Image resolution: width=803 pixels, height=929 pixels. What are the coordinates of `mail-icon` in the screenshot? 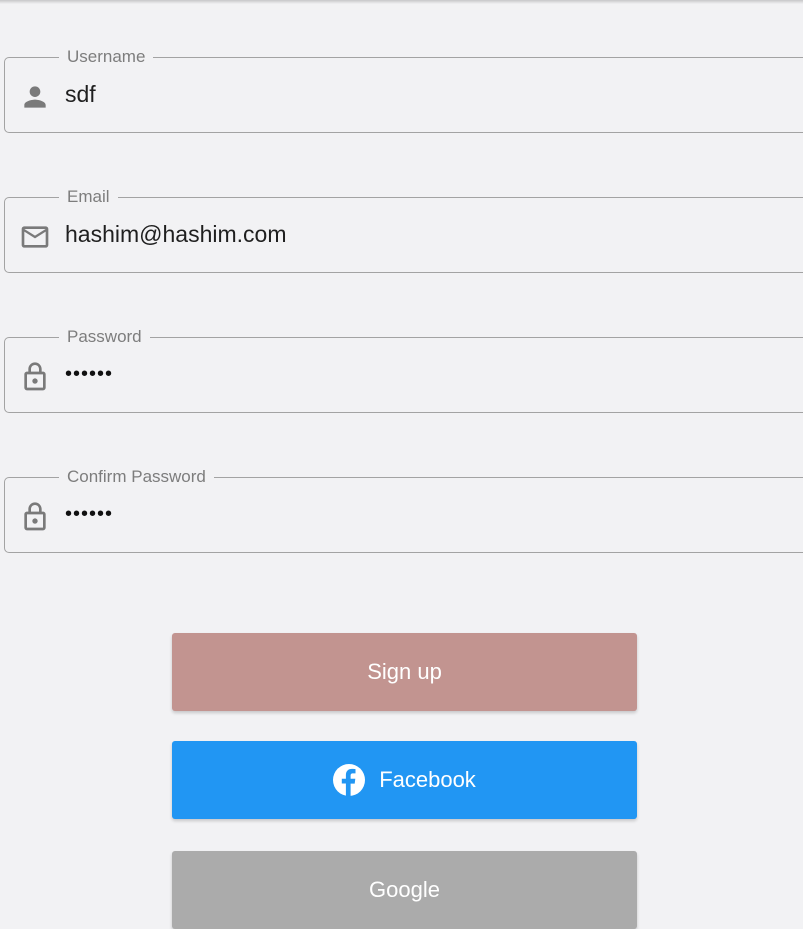 It's located at (35, 237).